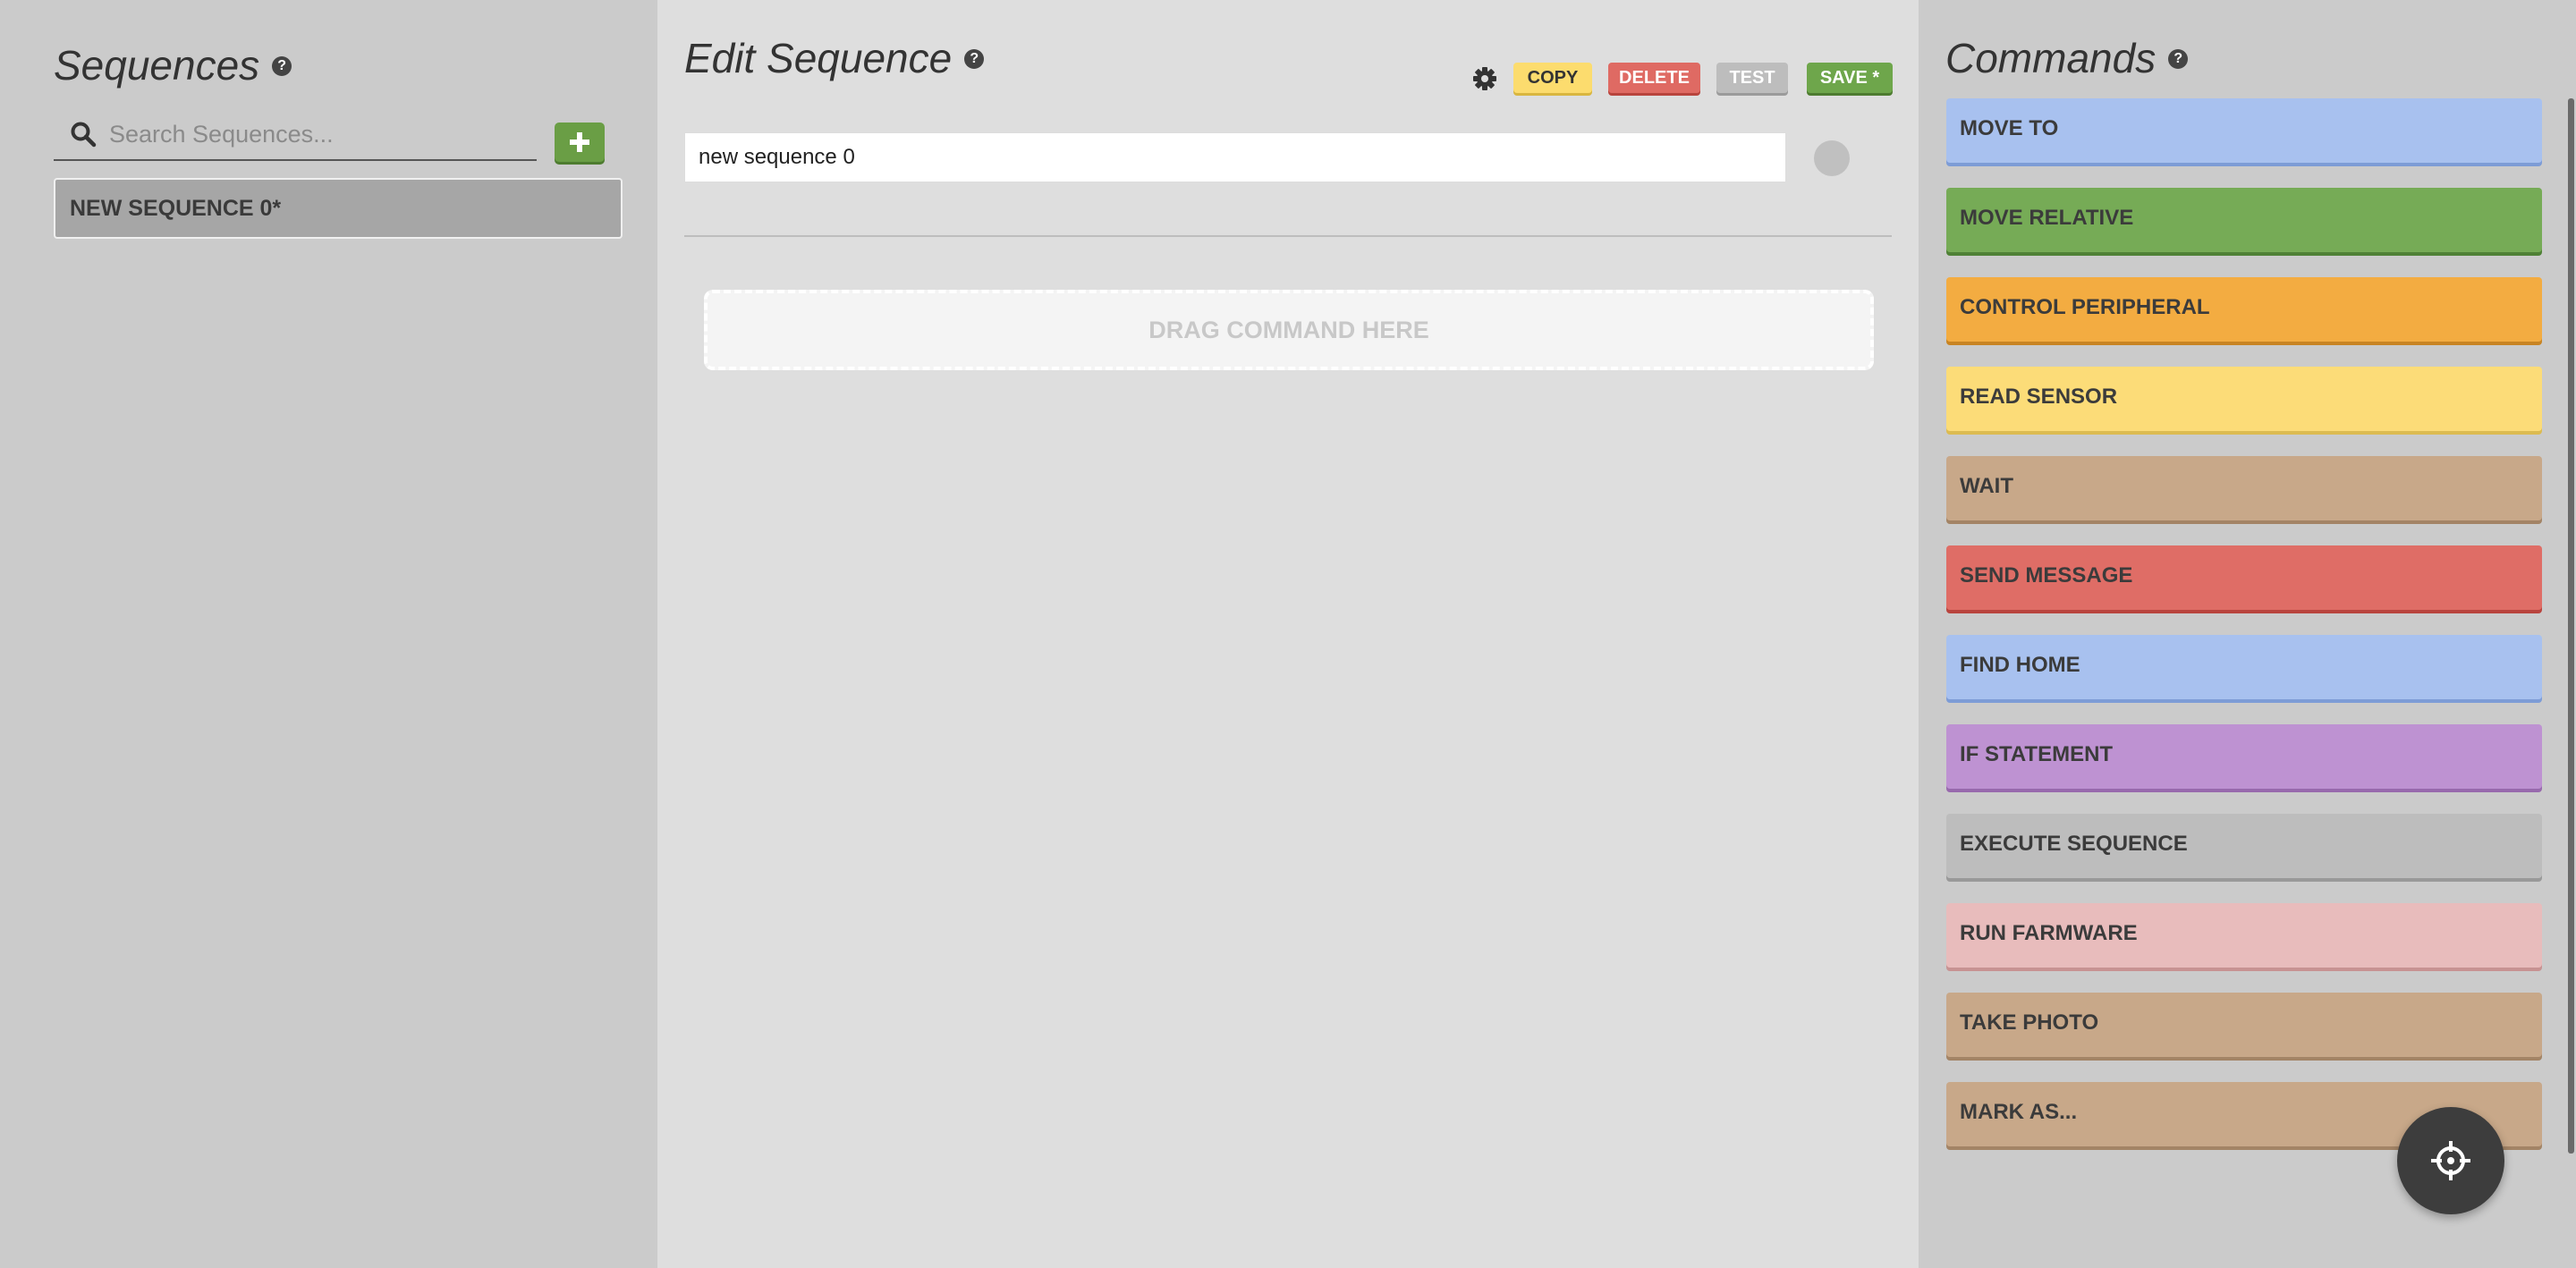  I want to click on gear-icon, so click(1484, 78).